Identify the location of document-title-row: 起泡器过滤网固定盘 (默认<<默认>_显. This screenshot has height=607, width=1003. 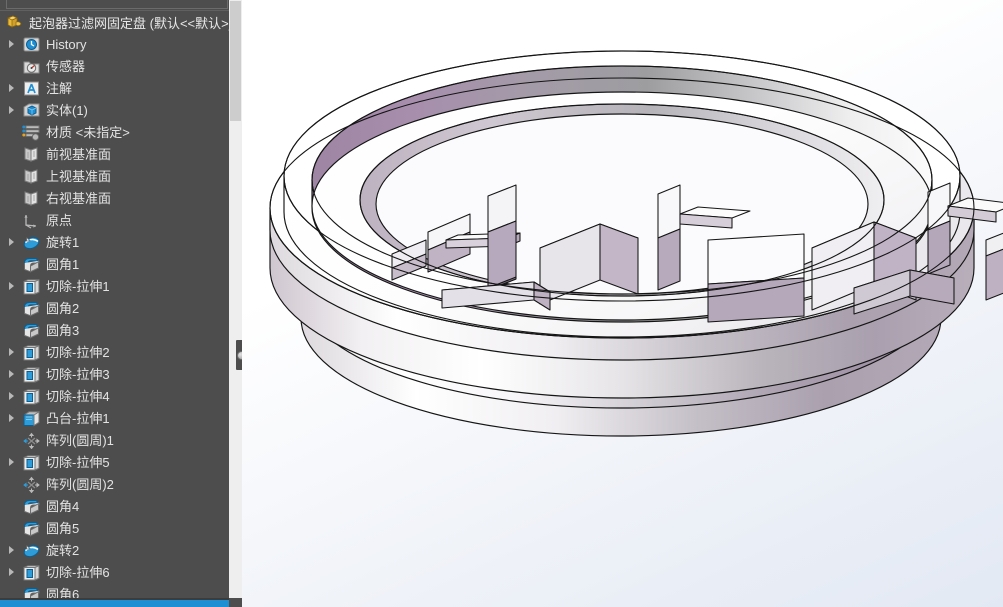
(121, 22).